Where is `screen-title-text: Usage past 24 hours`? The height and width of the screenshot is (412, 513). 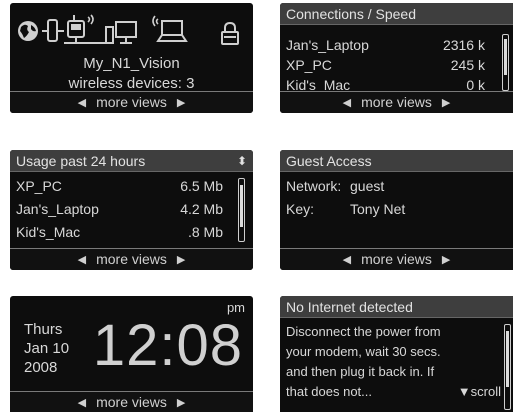
screen-title-text: Usage past 24 hours is located at coordinates (81, 161).